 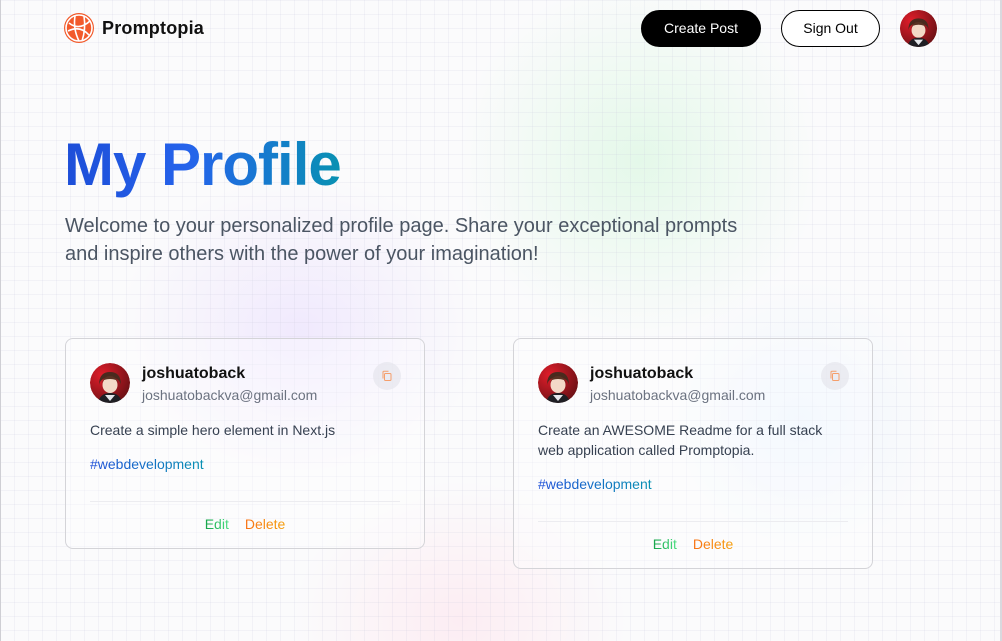 What do you see at coordinates (0, 320) in the screenshot?
I see `window-left-border` at bounding box center [0, 320].